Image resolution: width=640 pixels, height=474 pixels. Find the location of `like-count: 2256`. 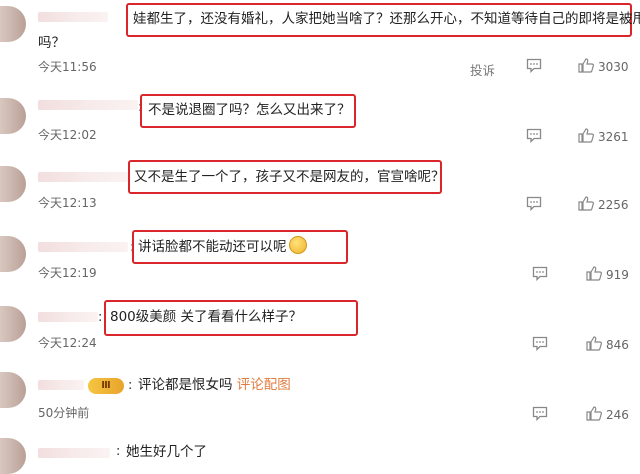

like-count: 2256 is located at coordinates (613, 205).